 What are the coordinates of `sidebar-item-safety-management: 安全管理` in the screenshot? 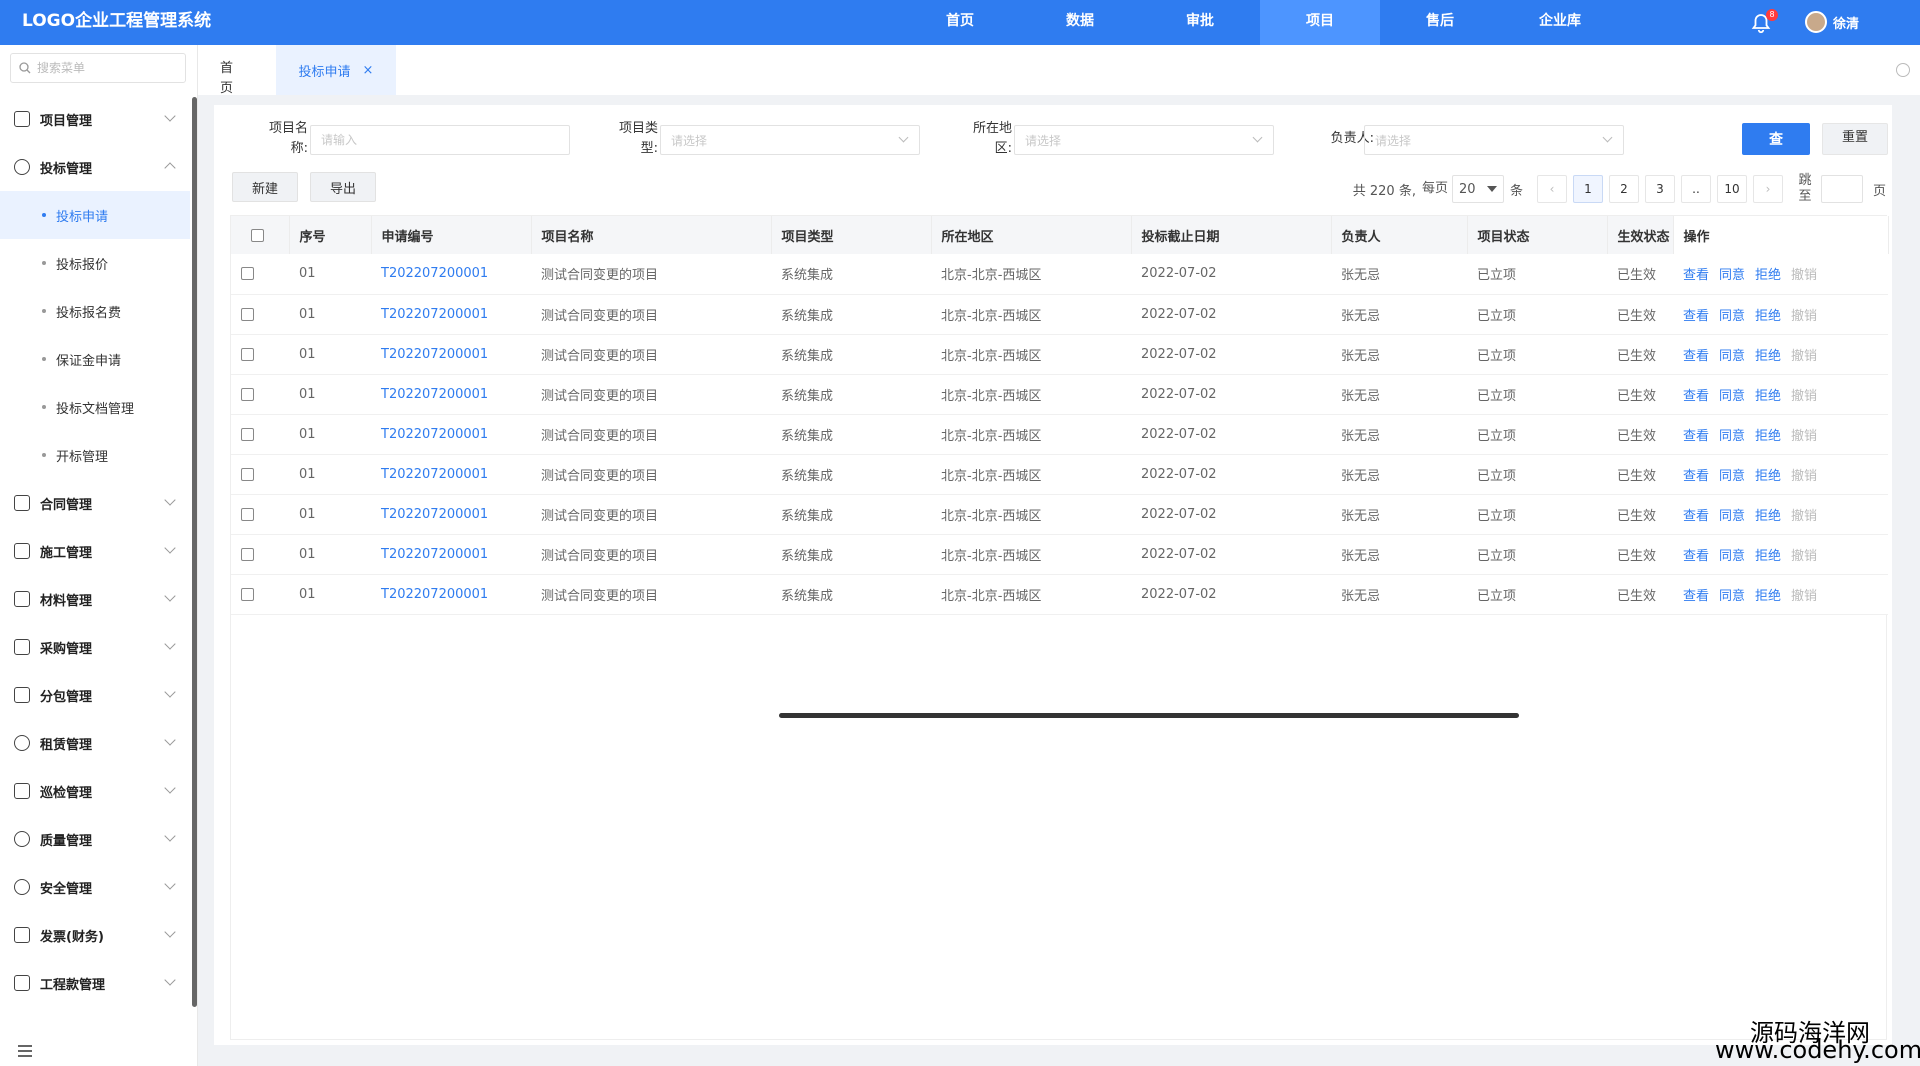 It's located at (95, 887).